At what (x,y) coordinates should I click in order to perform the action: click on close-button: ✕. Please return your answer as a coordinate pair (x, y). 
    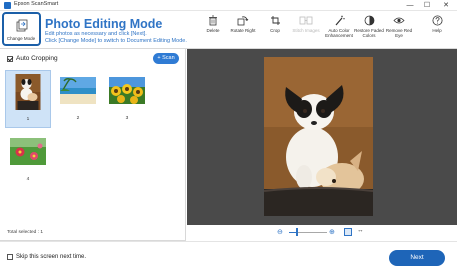
    Looking at the image, I should click on (446, 5).